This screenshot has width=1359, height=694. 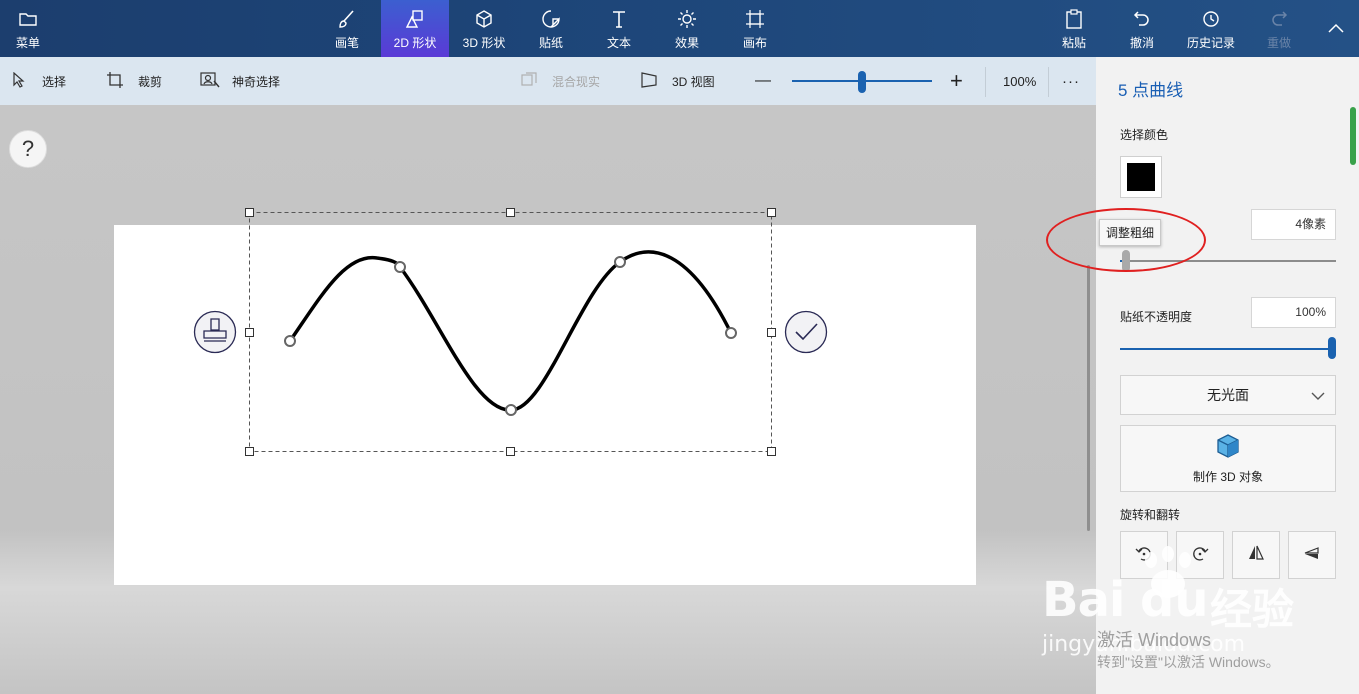 What do you see at coordinates (1228, 447) in the screenshot?
I see `3d-cube-icon` at bounding box center [1228, 447].